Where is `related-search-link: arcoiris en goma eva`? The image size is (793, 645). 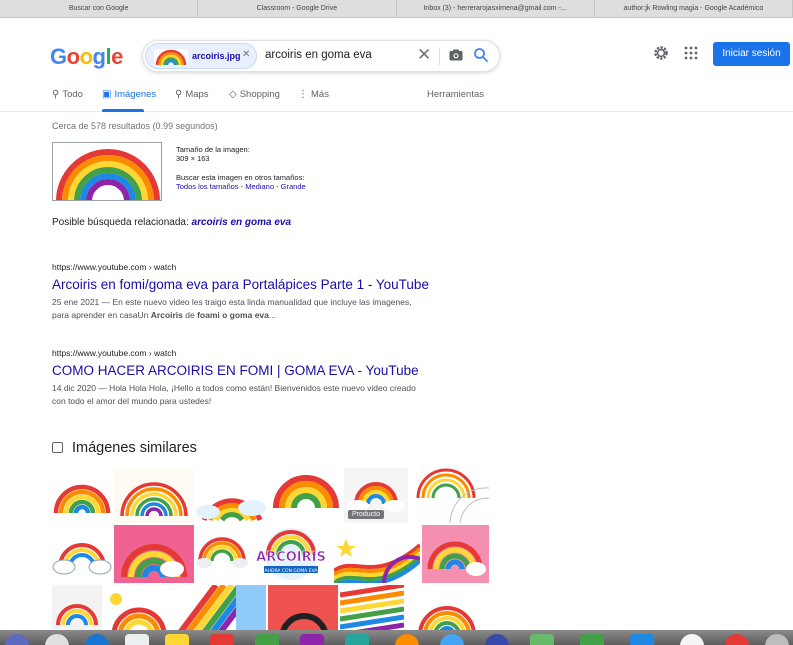
related-search-link: arcoiris en goma eva is located at coordinates (242, 222).